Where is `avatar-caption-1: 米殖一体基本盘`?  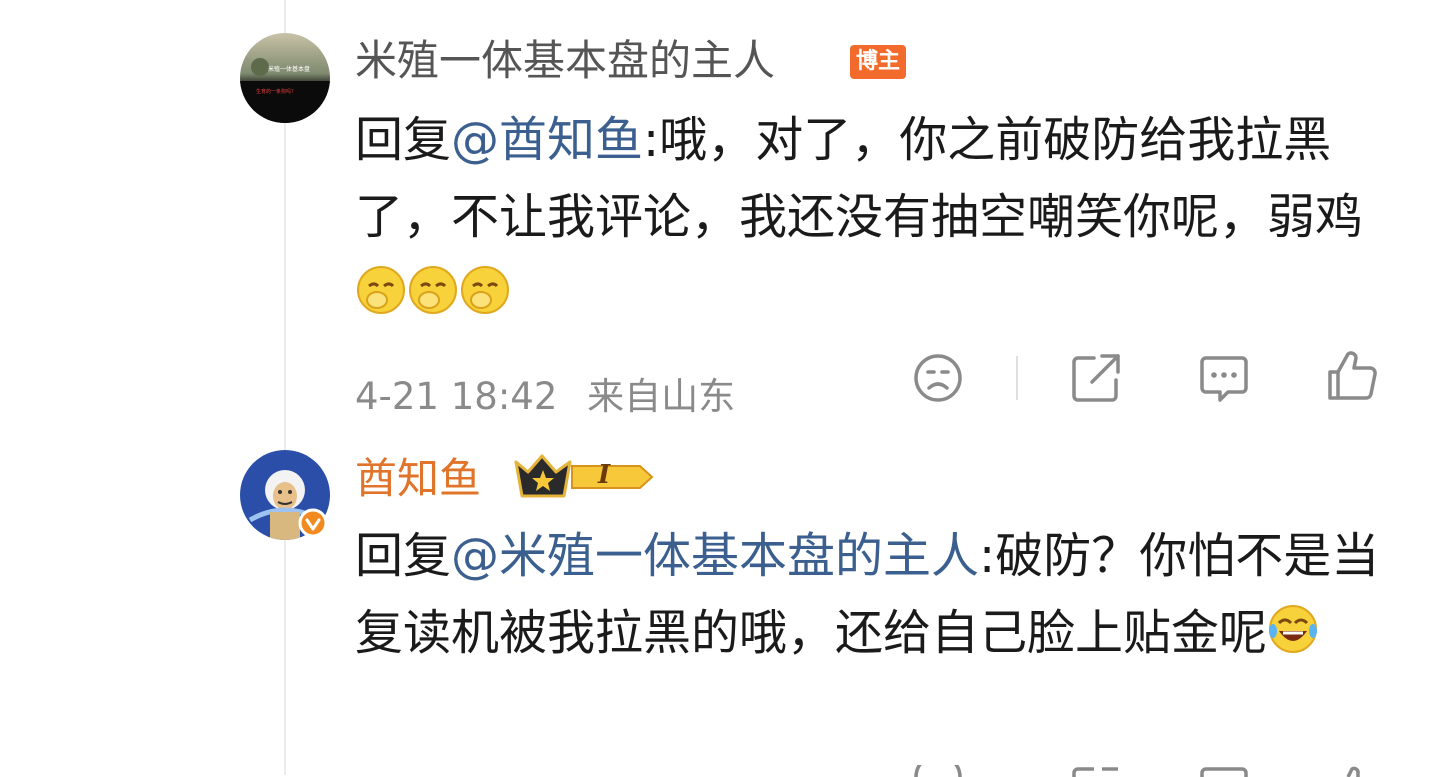
avatar-caption-1: 米殖一体基本盘 is located at coordinates (289, 69).